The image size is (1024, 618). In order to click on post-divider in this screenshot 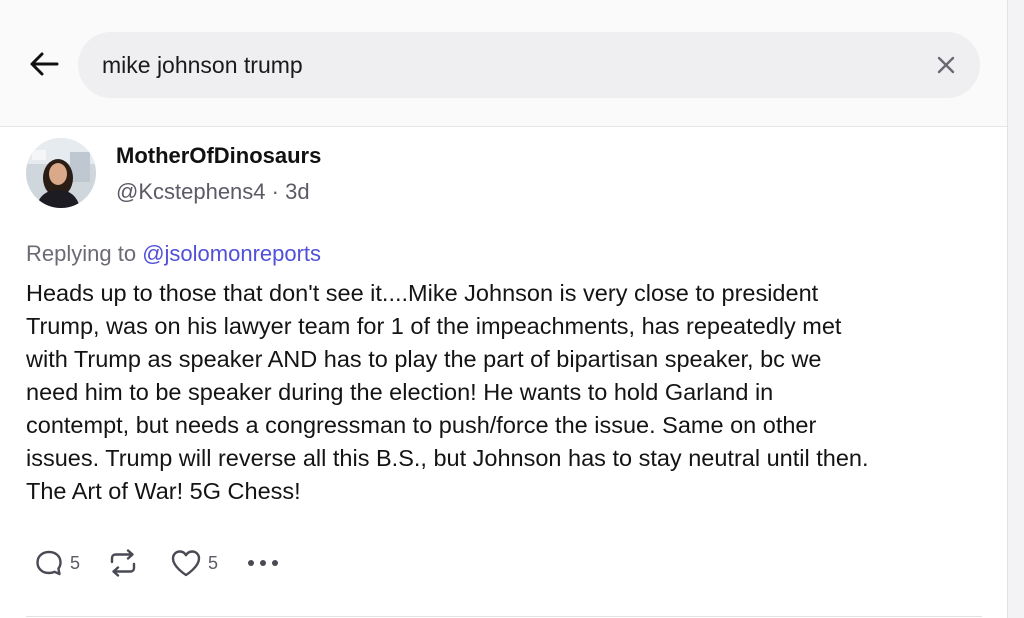, I will do `click(504, 616)`.